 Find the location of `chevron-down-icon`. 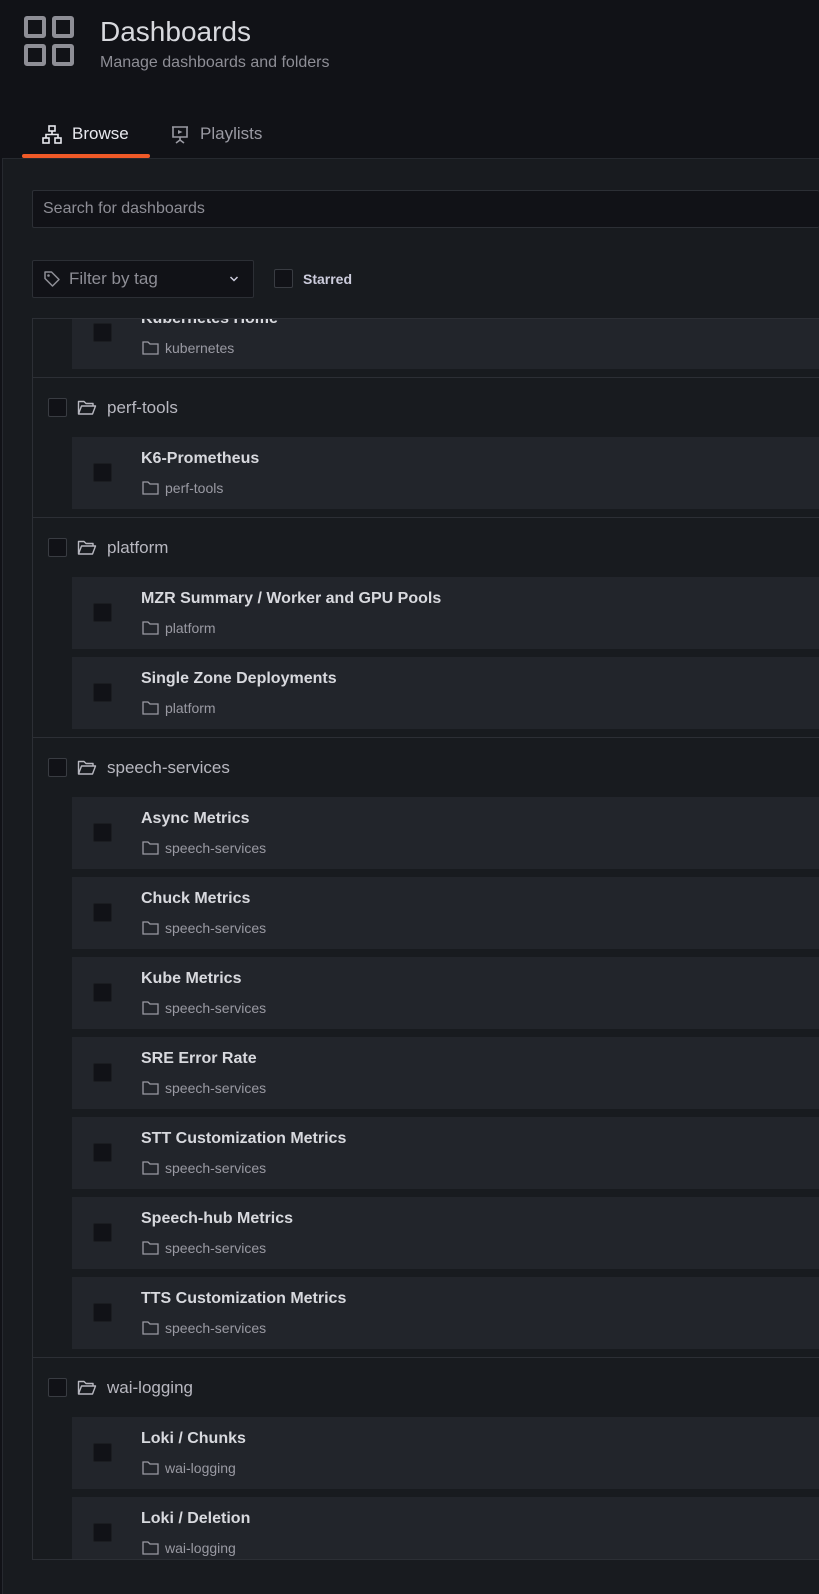

chevron-down-icon is located at coordinates (234, 279).